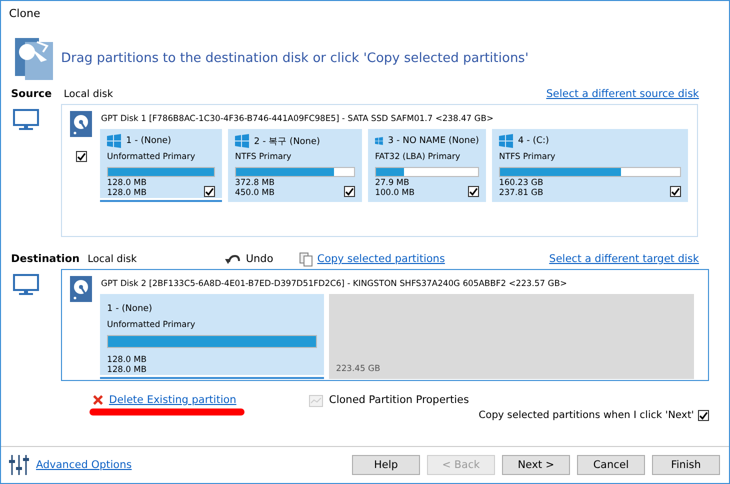 The image size is (730, 484). I want to click on used-size: 27.9 MB, so click(392, 182).